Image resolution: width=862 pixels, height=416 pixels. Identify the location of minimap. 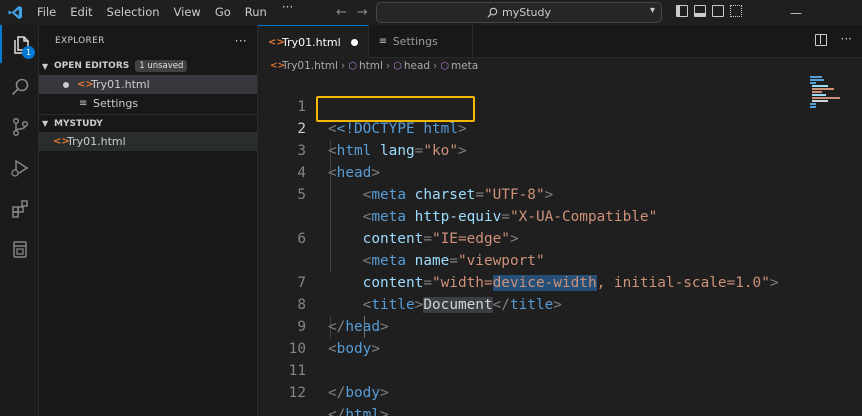
(836, 245).